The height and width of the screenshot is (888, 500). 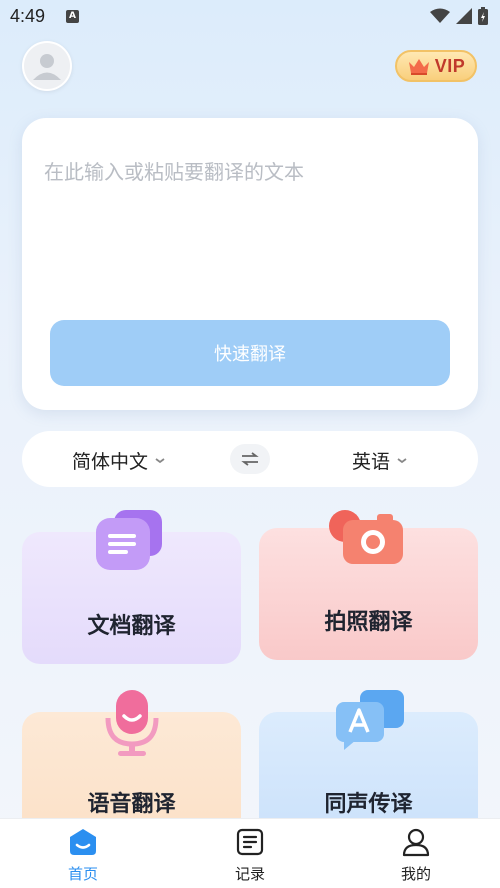 I want to click on quick-translate-button: 快速翻译, so click(x=250, y=353).